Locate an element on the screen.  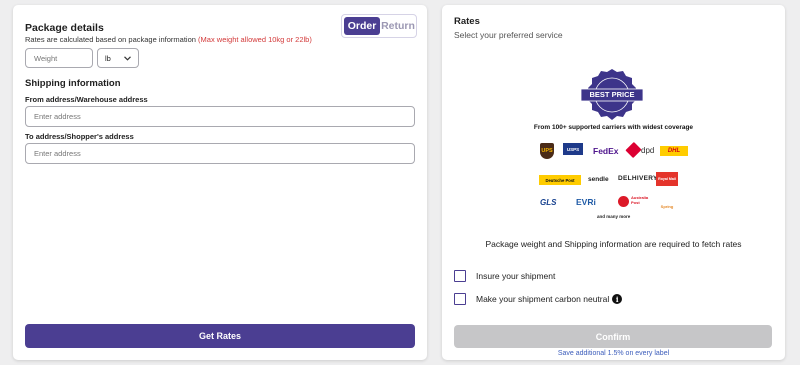
weight-input is located at coordinates (59, 58).